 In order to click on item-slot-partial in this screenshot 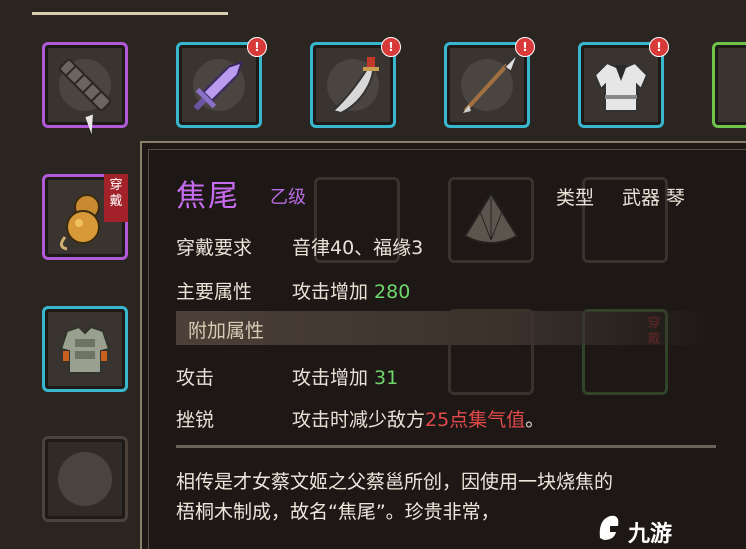, I will do `click(729, 85)`.